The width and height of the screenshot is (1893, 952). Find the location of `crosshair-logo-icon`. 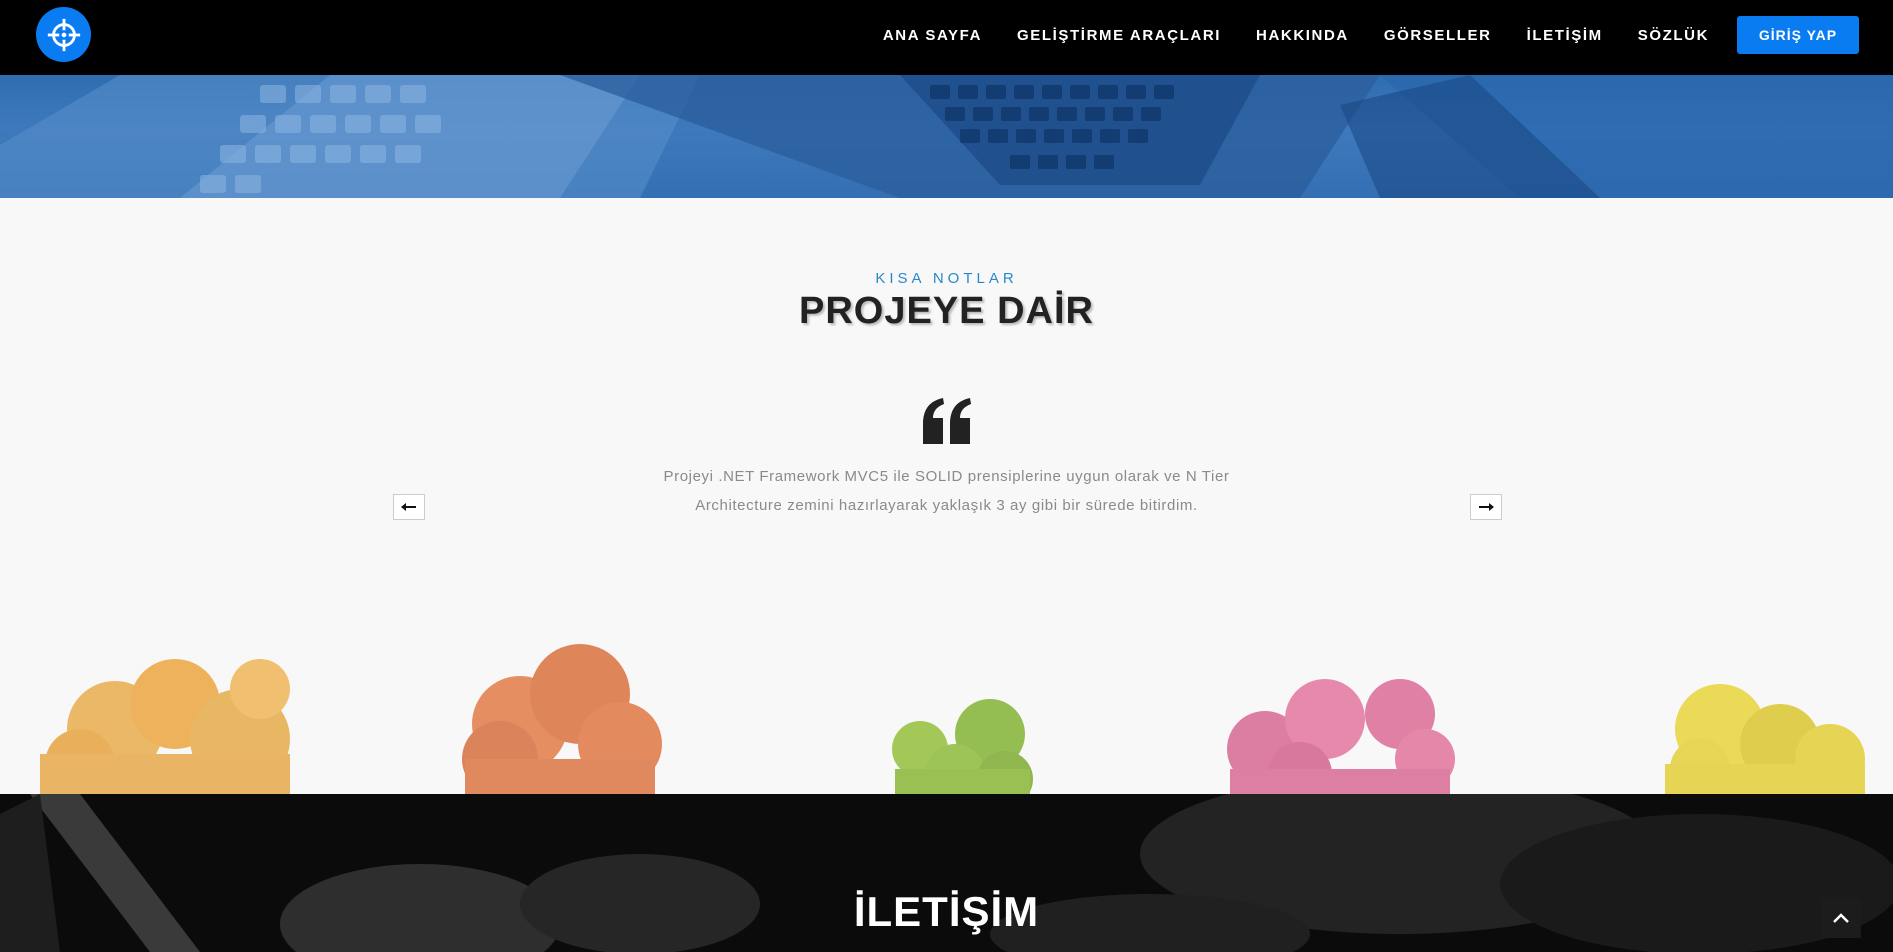

crosshair-logo-icon is located at coordinates (63, 34).